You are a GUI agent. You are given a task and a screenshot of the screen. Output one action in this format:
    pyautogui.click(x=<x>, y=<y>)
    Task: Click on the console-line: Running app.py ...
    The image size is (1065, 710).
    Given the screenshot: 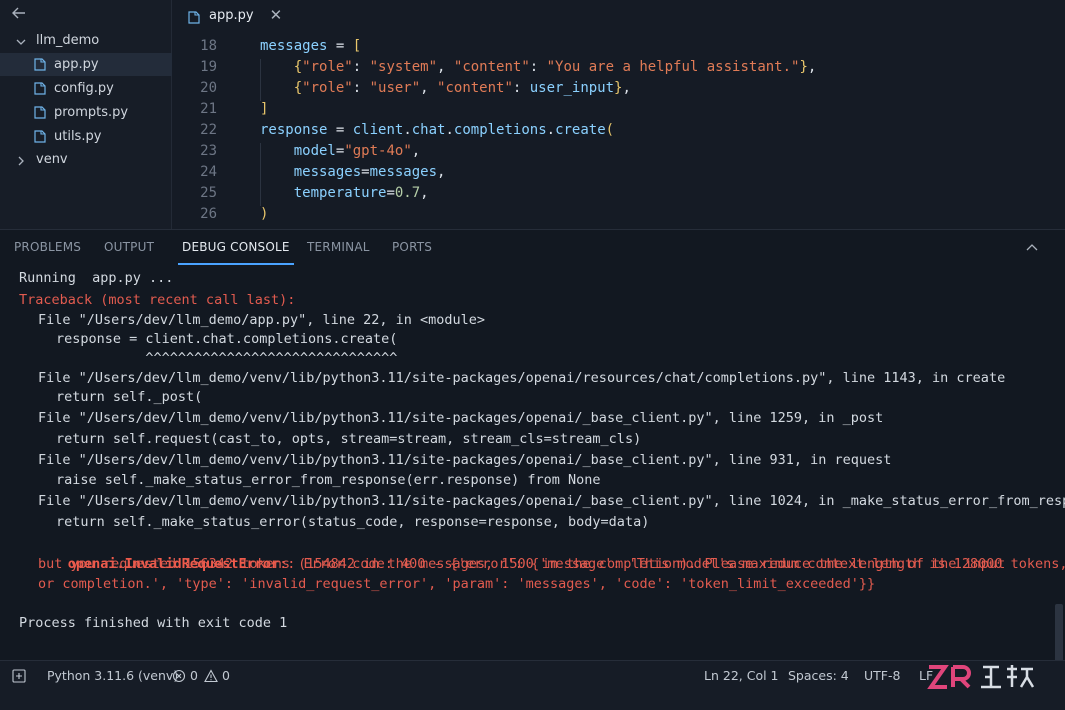 What is the action you would take?
    pyautogui.click(x=96, y=278)
    